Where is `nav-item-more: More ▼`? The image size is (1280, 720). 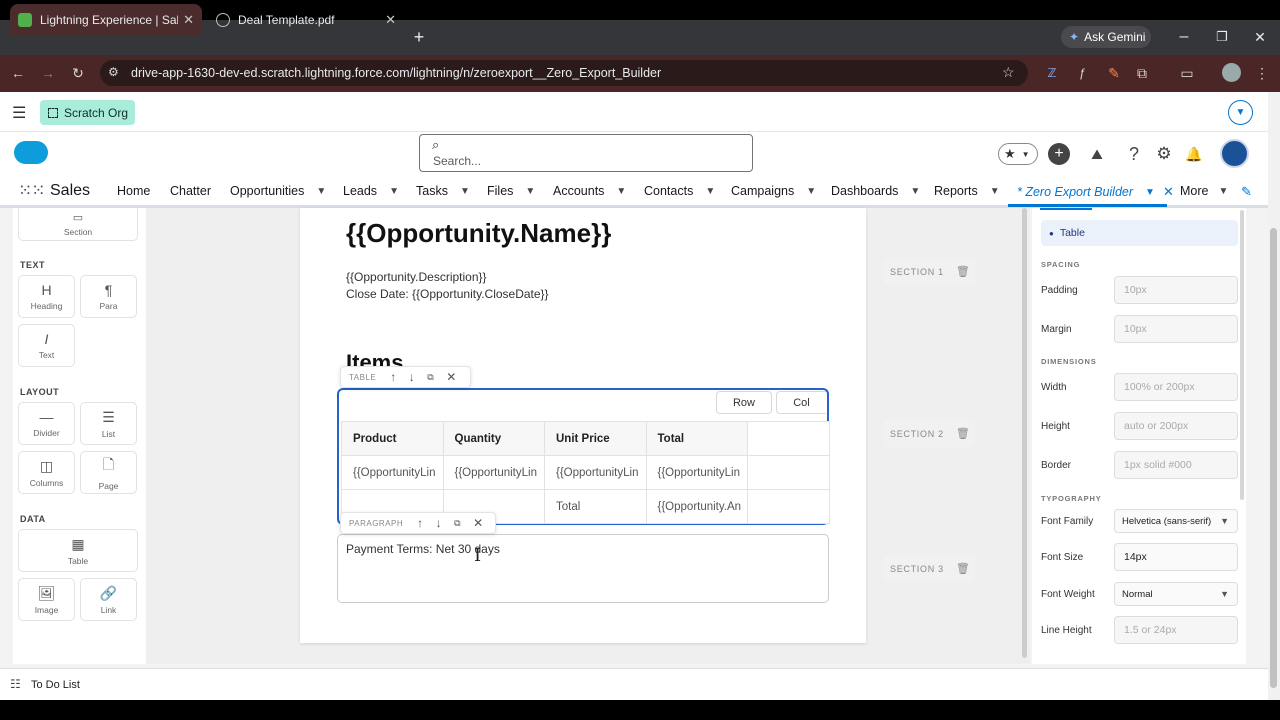 nav-item-more: More ▼ is located at coordinates (1204, 191).